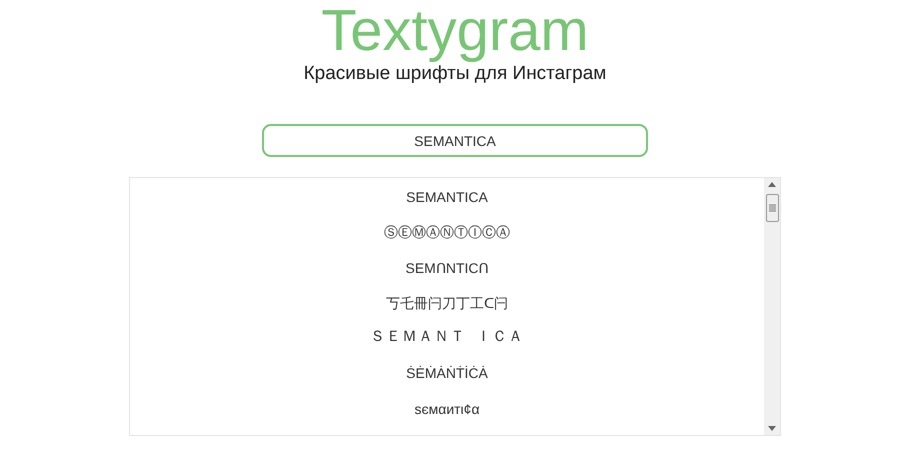 This screenshot has width=910, height=460. I want to click on font-result: ṠĖṀȦṄṪİĊȦ, so click(447, 382).